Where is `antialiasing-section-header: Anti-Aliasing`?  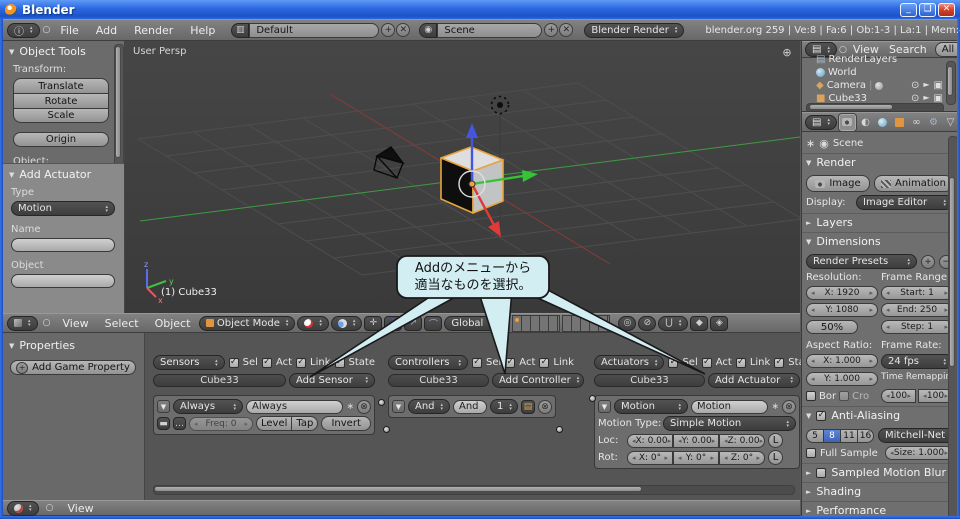 antialiasing-section-header: Anti-Aliasing is located at coordinates (879, 415).